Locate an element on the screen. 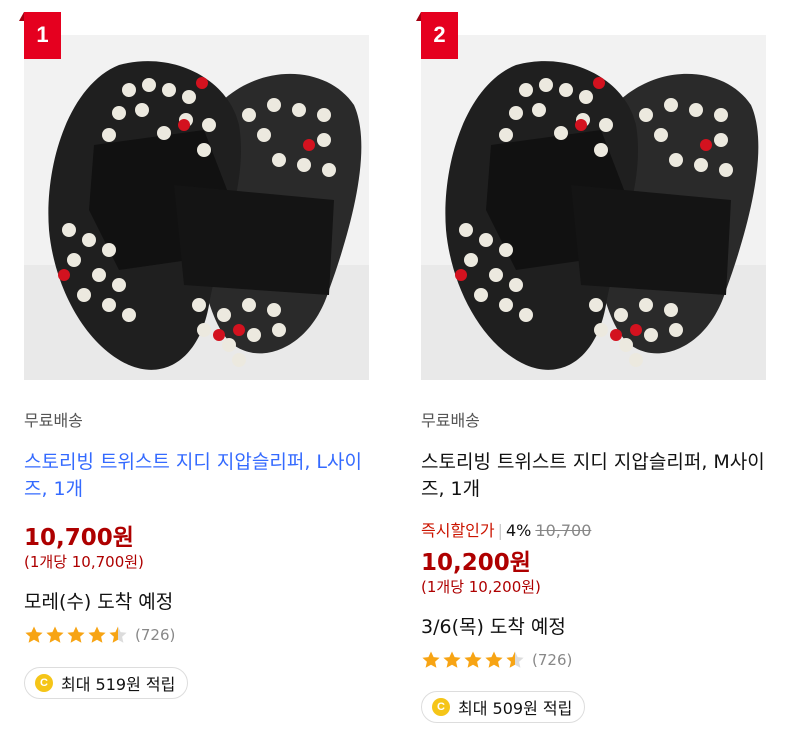 The image size is (785, 732). rank-badge: 2 is located at coordinates (439, 35).